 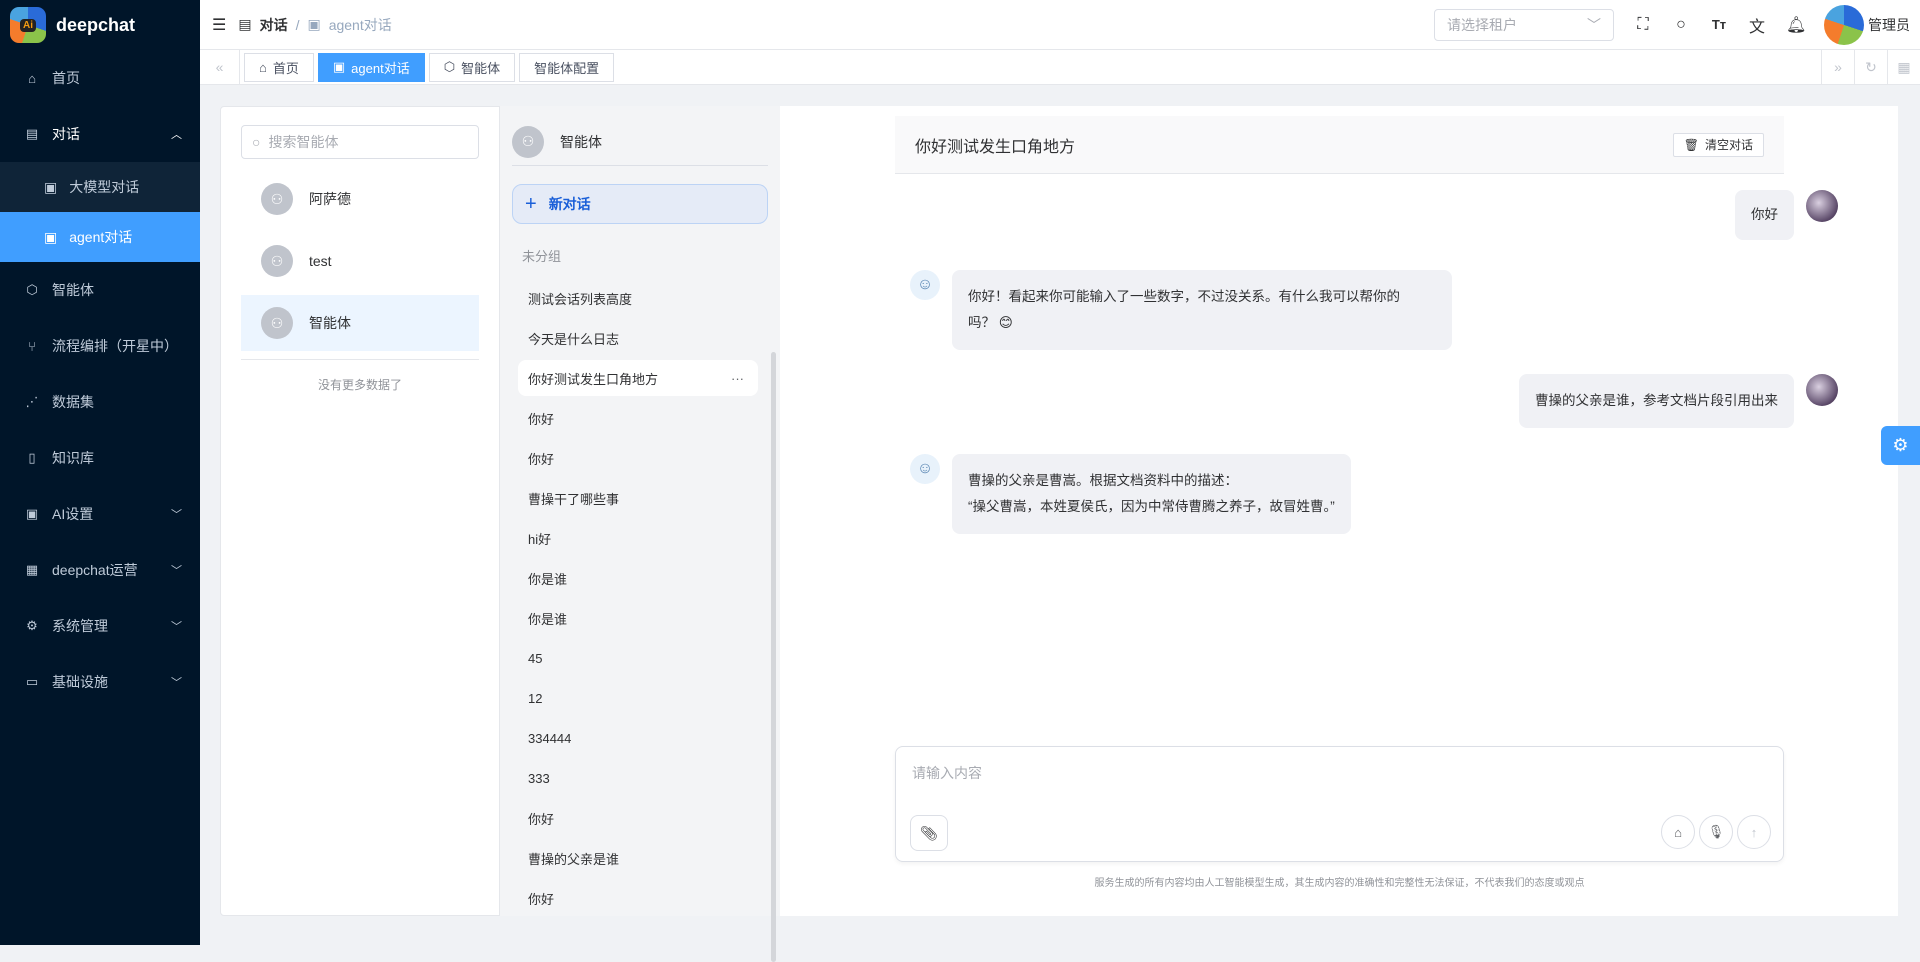 I want to click on conversation-item: 曹操的父亲是谁, so click(x=638, y=858).